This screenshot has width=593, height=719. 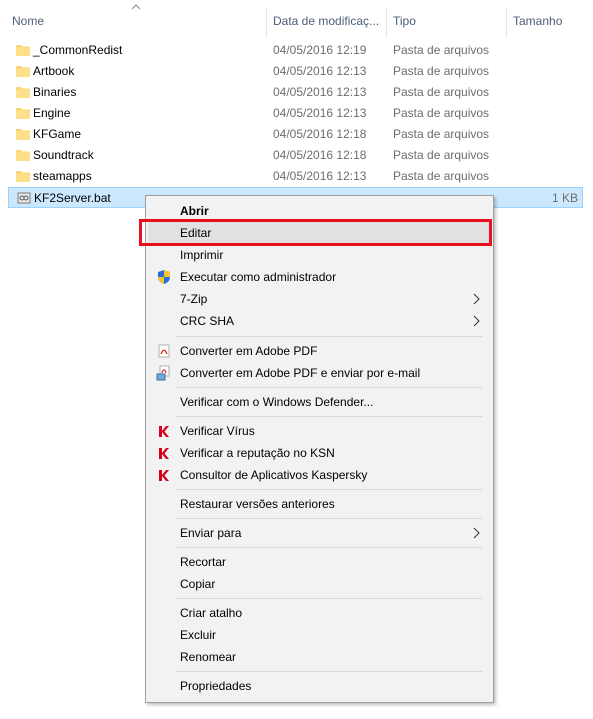 I want to click on uac-shield-icon, so click(x=164, y=277).